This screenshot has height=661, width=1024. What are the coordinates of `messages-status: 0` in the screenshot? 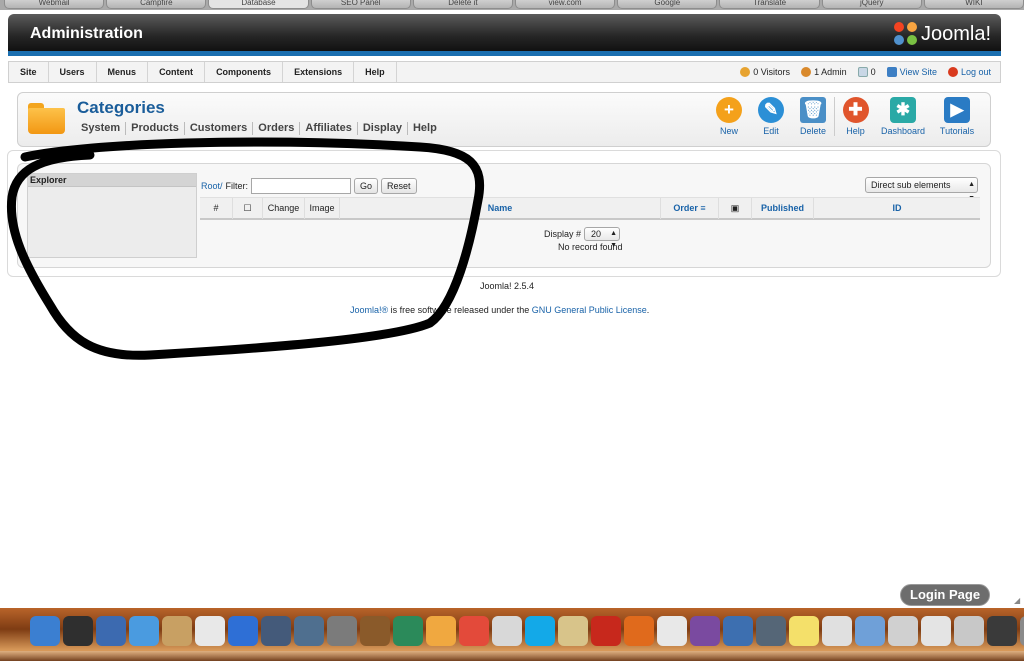 It's located at (866, 72).